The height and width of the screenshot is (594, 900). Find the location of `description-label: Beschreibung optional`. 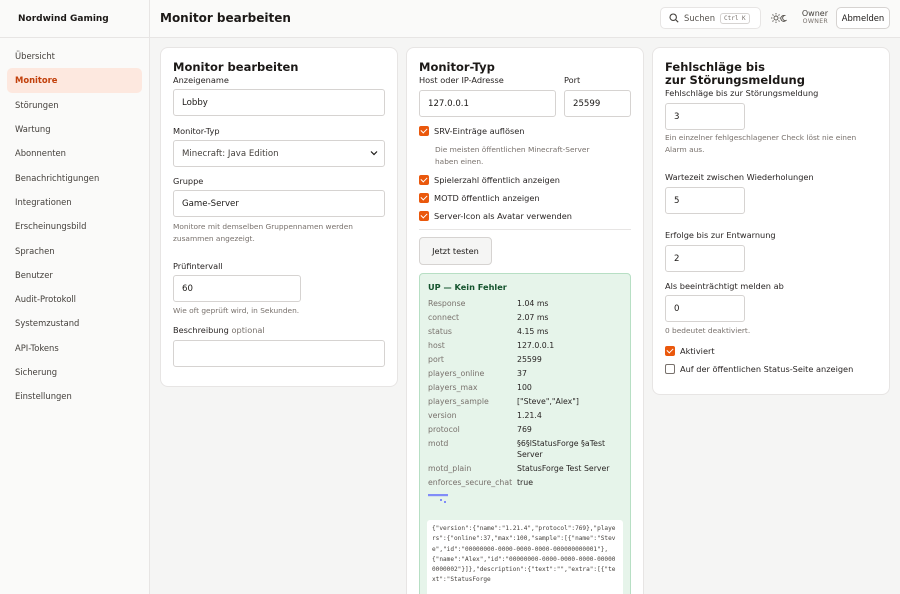

description-label: Beschreibung optional is located at coordinates (219, 330).